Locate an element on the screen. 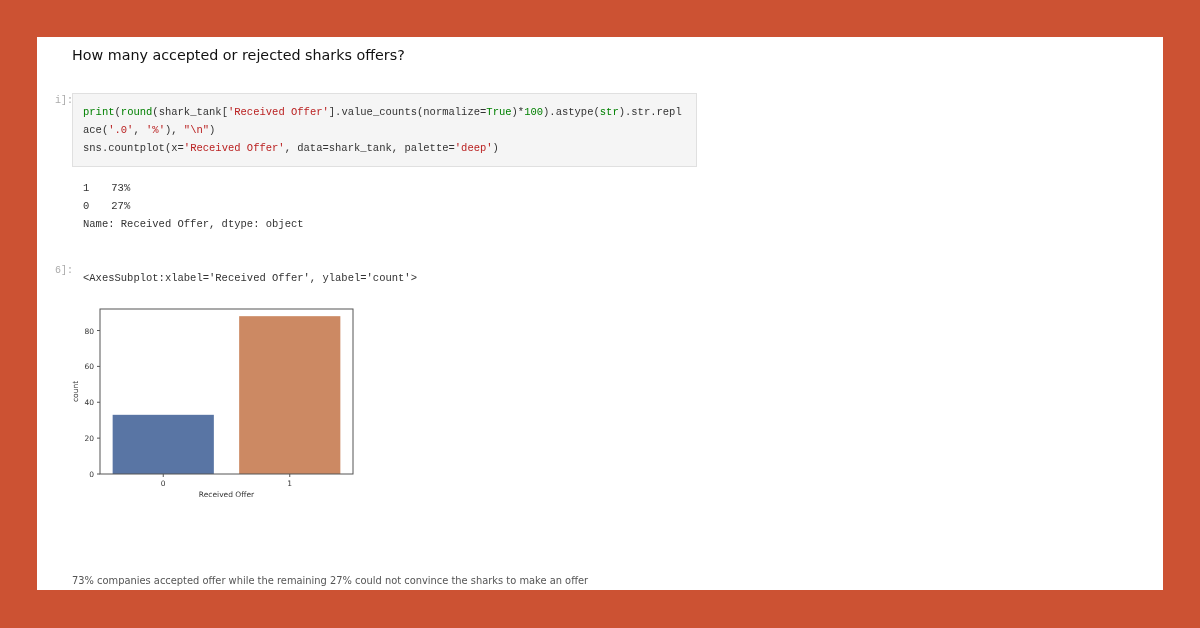 This screenshot has height=628, width=1200. output-text: 0 is located at coordinates (86, 206).